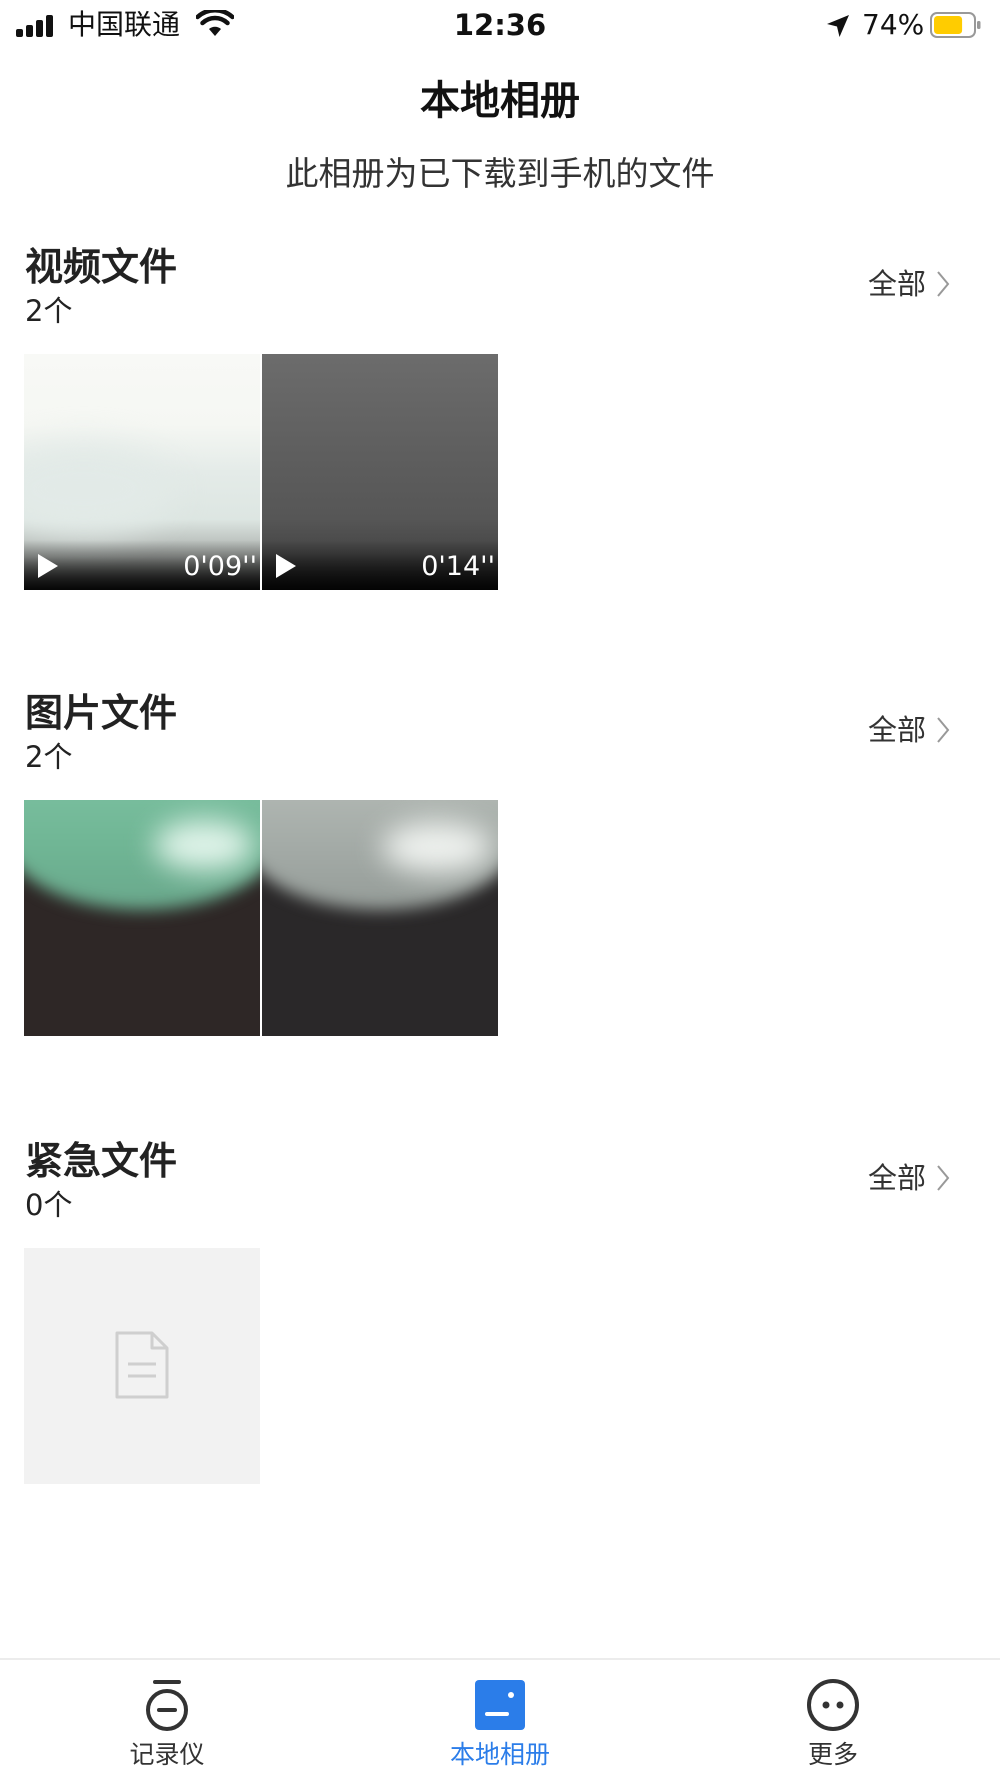 Image resolution: width=1000 pixels, height=1780 pixels. Describe the element at coordinates (101, 267) in the screenshot. I see `section-title: 视频文件` at that location.